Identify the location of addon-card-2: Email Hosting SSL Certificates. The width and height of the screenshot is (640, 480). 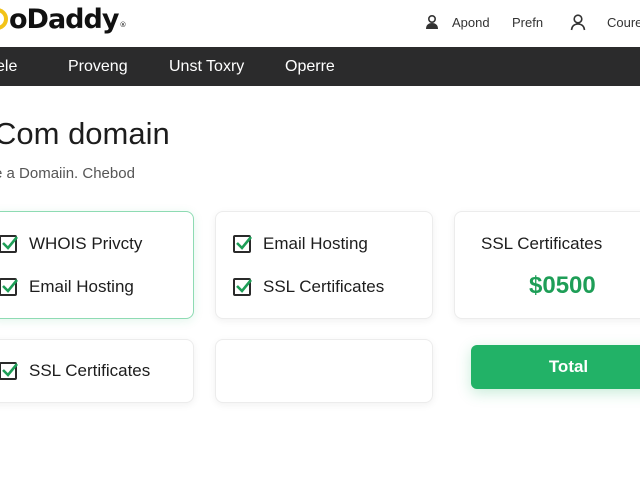
(324, 265).